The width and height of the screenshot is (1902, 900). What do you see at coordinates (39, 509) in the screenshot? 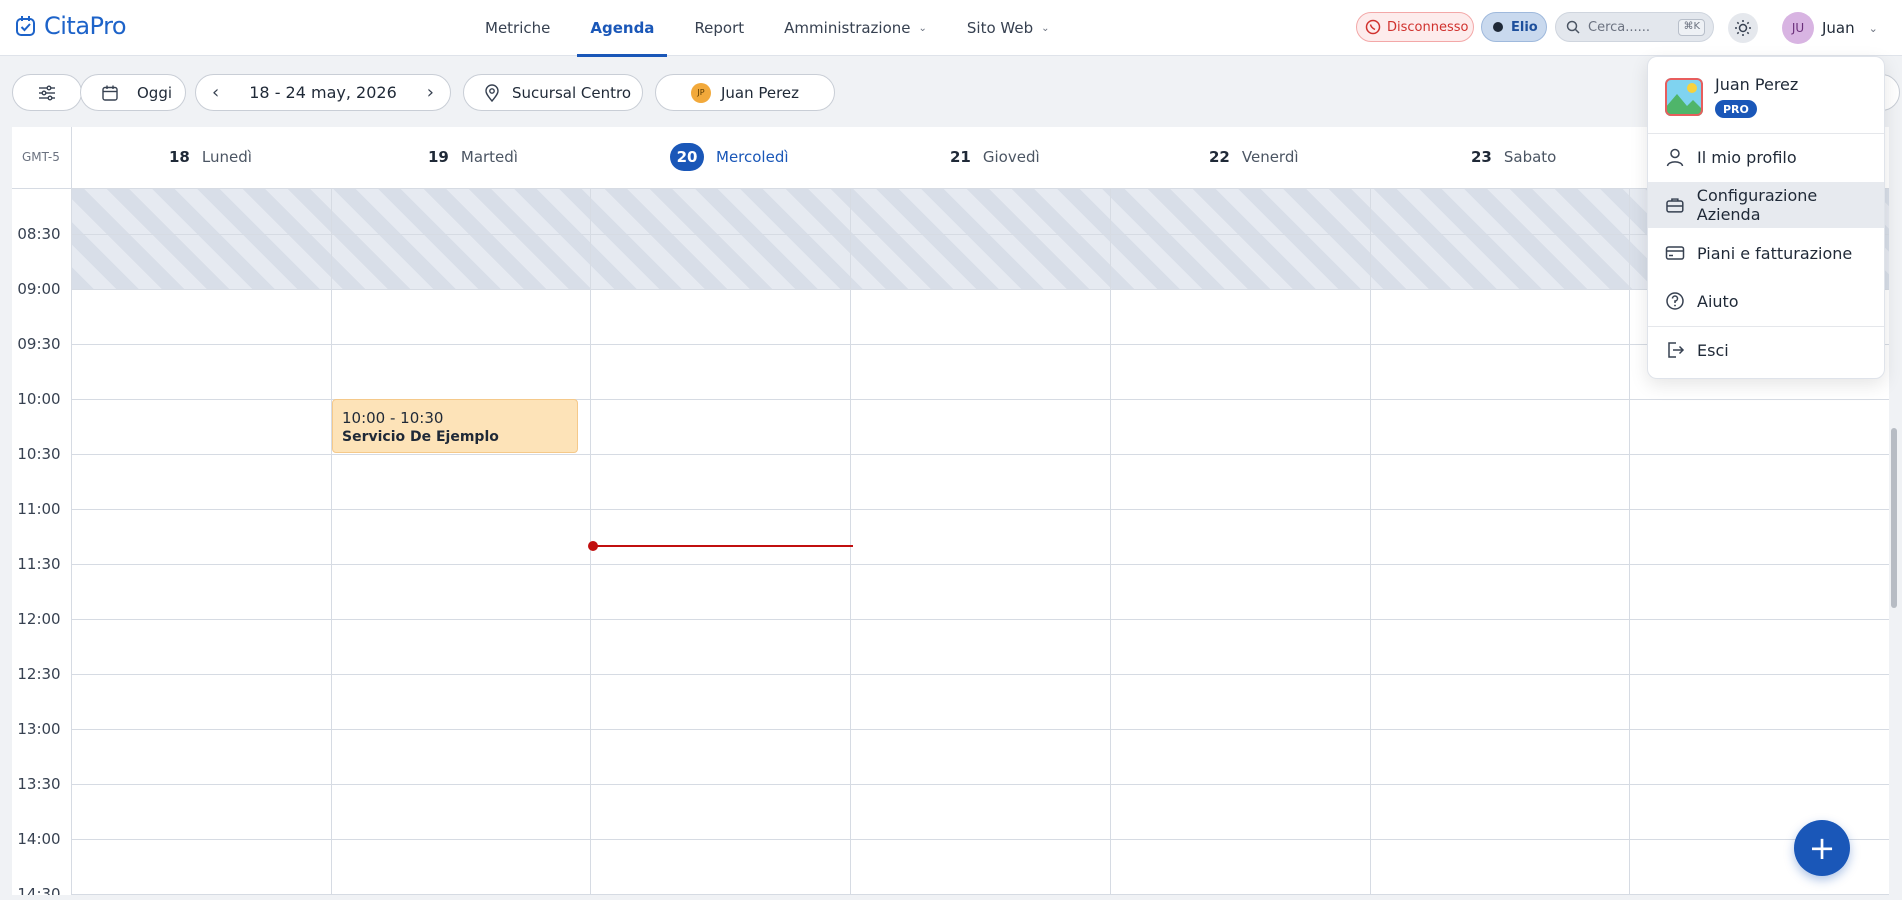
I see `time-label: 11:00` at bounding box center [39, 509].